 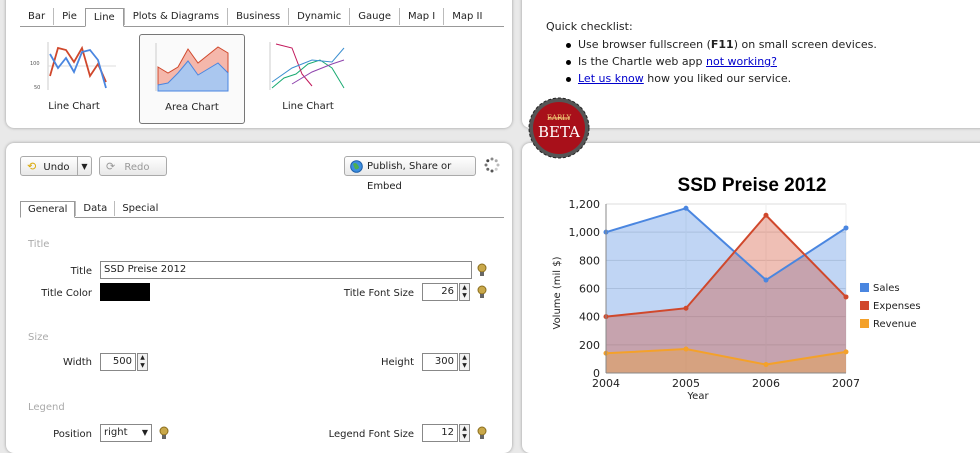 What do you see at coordinates (895, 324) in the screenshot?
I see `legend-label: Revenue` at bounding box center [895, 324].